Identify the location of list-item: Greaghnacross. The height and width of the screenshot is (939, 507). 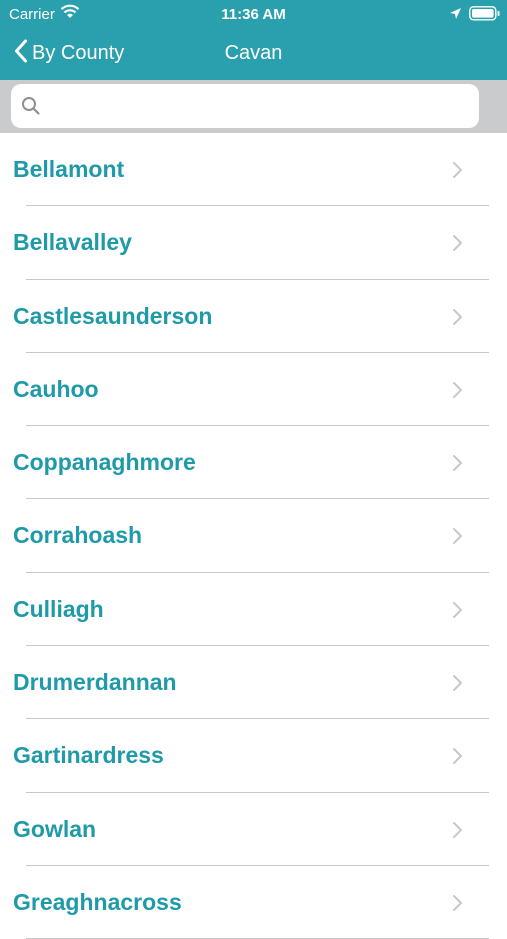
(253, 902).